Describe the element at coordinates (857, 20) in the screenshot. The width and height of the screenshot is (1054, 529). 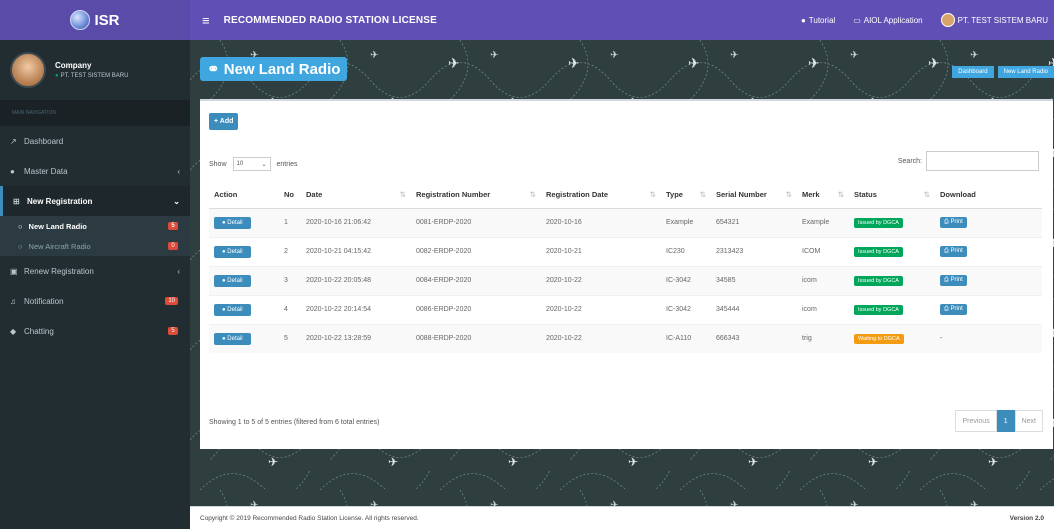
I see `monitor-icon: ▭` at that location.